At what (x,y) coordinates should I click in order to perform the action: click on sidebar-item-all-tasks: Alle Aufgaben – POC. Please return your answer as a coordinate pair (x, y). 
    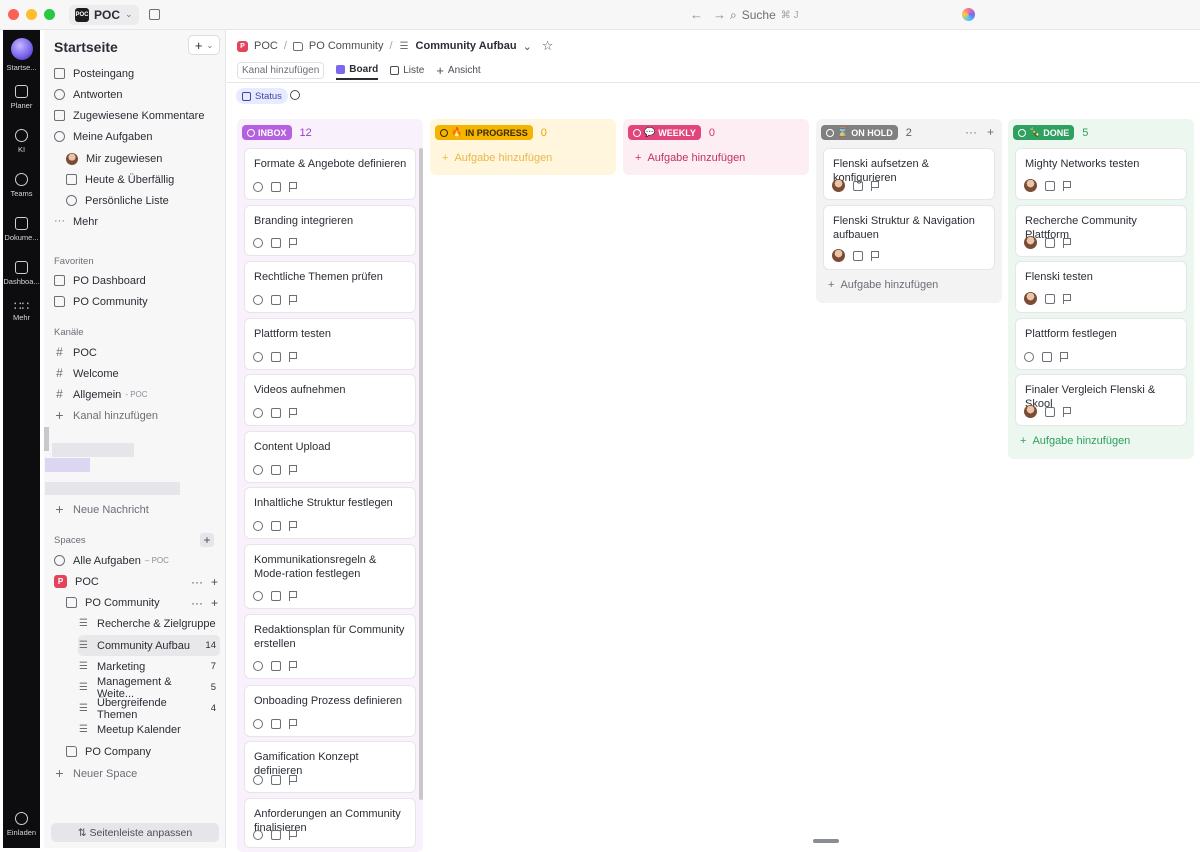
    Looking at the image, I should click on (137, 560).